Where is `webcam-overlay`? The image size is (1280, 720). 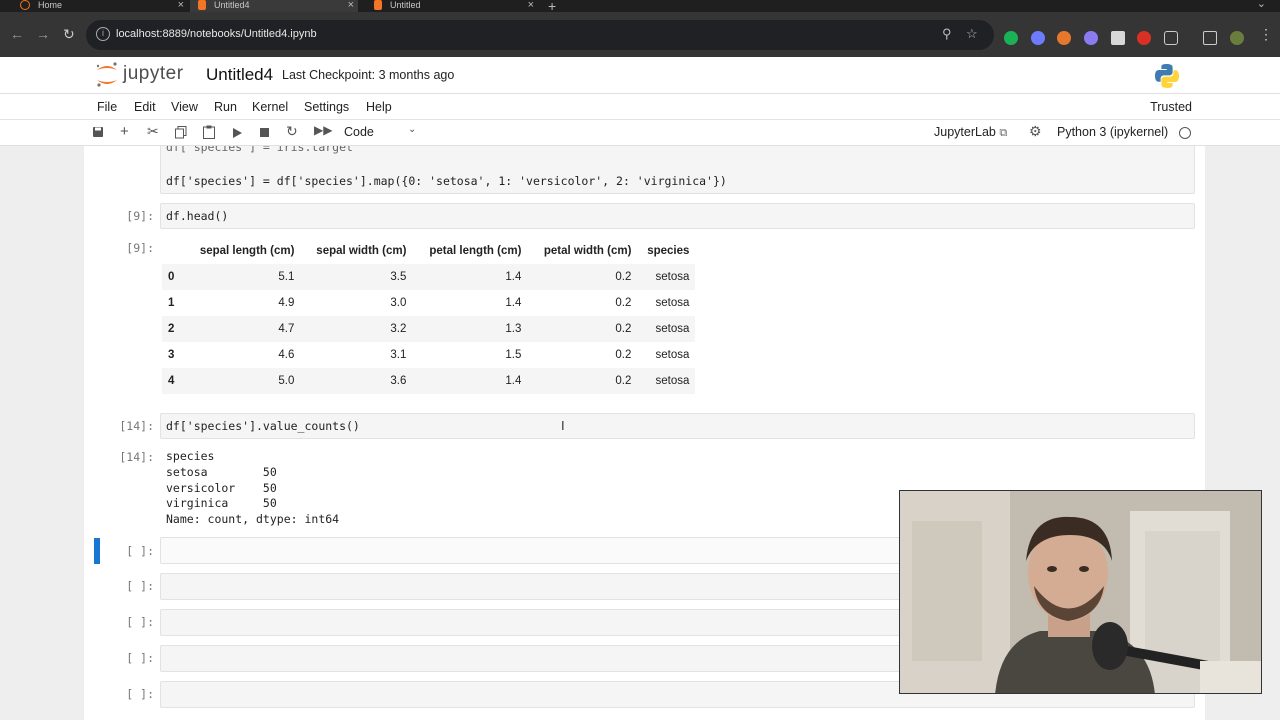
webcam-overlay is located at coordinates (1080, 592).